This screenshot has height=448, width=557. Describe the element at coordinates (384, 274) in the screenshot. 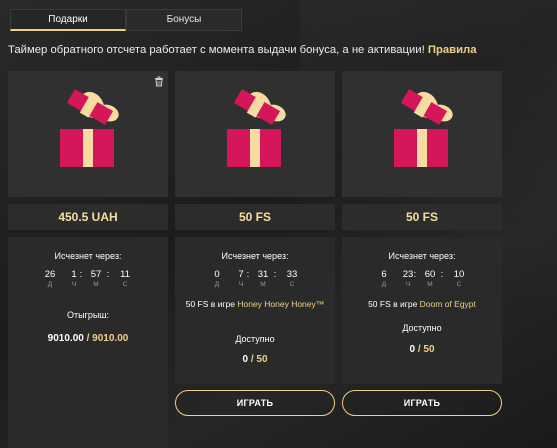

I see `timer-days: 6` at that location.